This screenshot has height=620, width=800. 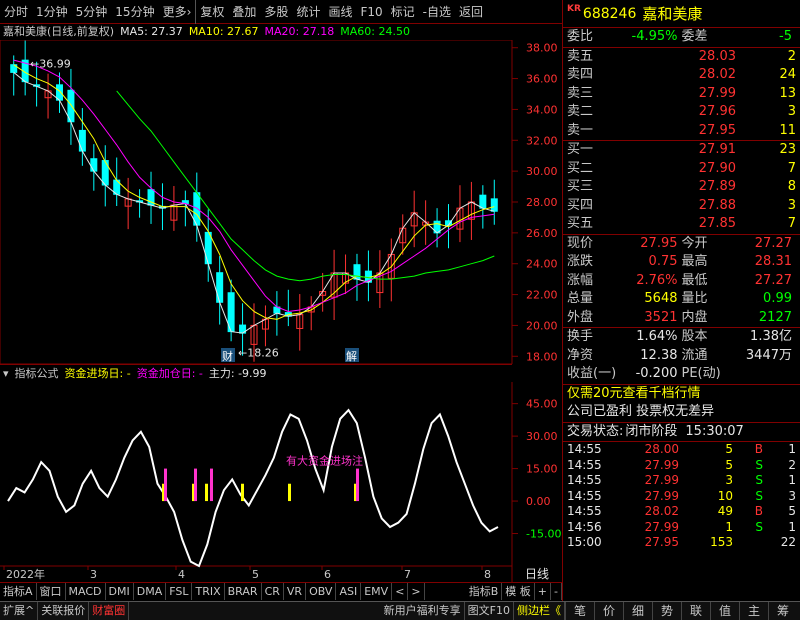 I want to click on toolbar-item-10: F10, so click(x=371, y=12).